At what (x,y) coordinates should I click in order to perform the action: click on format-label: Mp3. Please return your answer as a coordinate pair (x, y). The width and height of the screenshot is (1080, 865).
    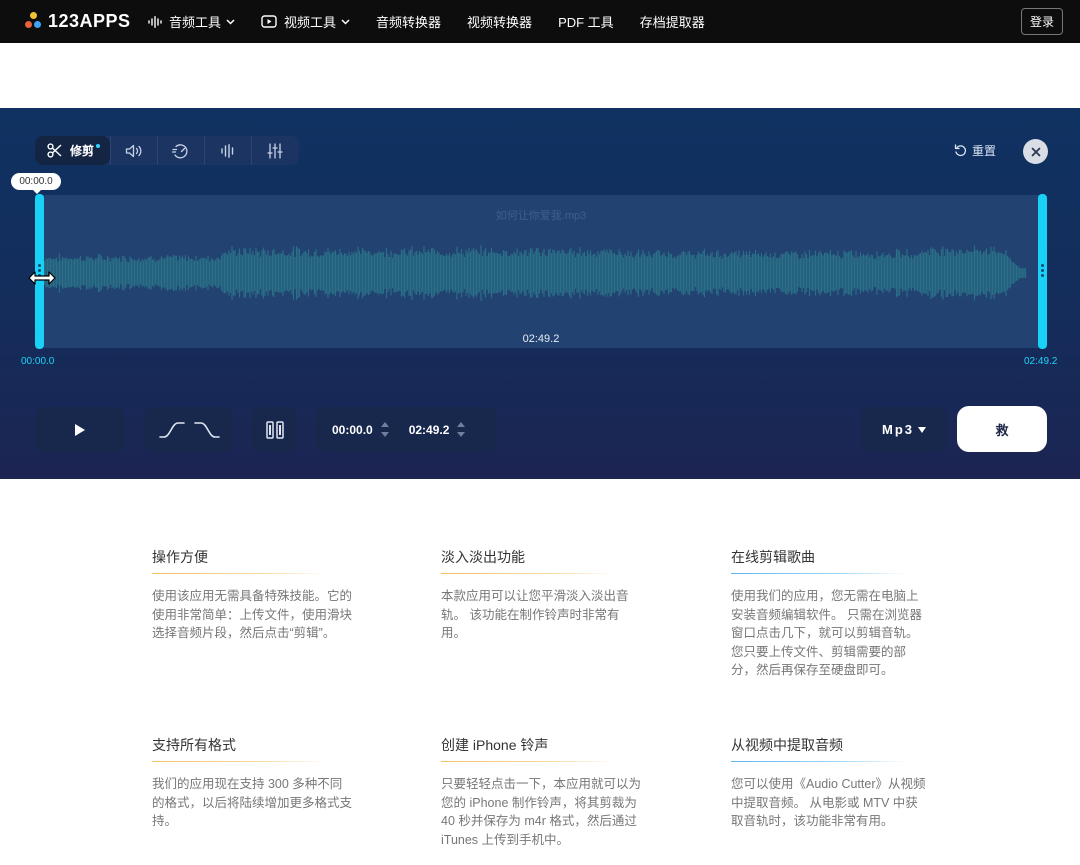
    Looking at the image, I should click on (898, 429).